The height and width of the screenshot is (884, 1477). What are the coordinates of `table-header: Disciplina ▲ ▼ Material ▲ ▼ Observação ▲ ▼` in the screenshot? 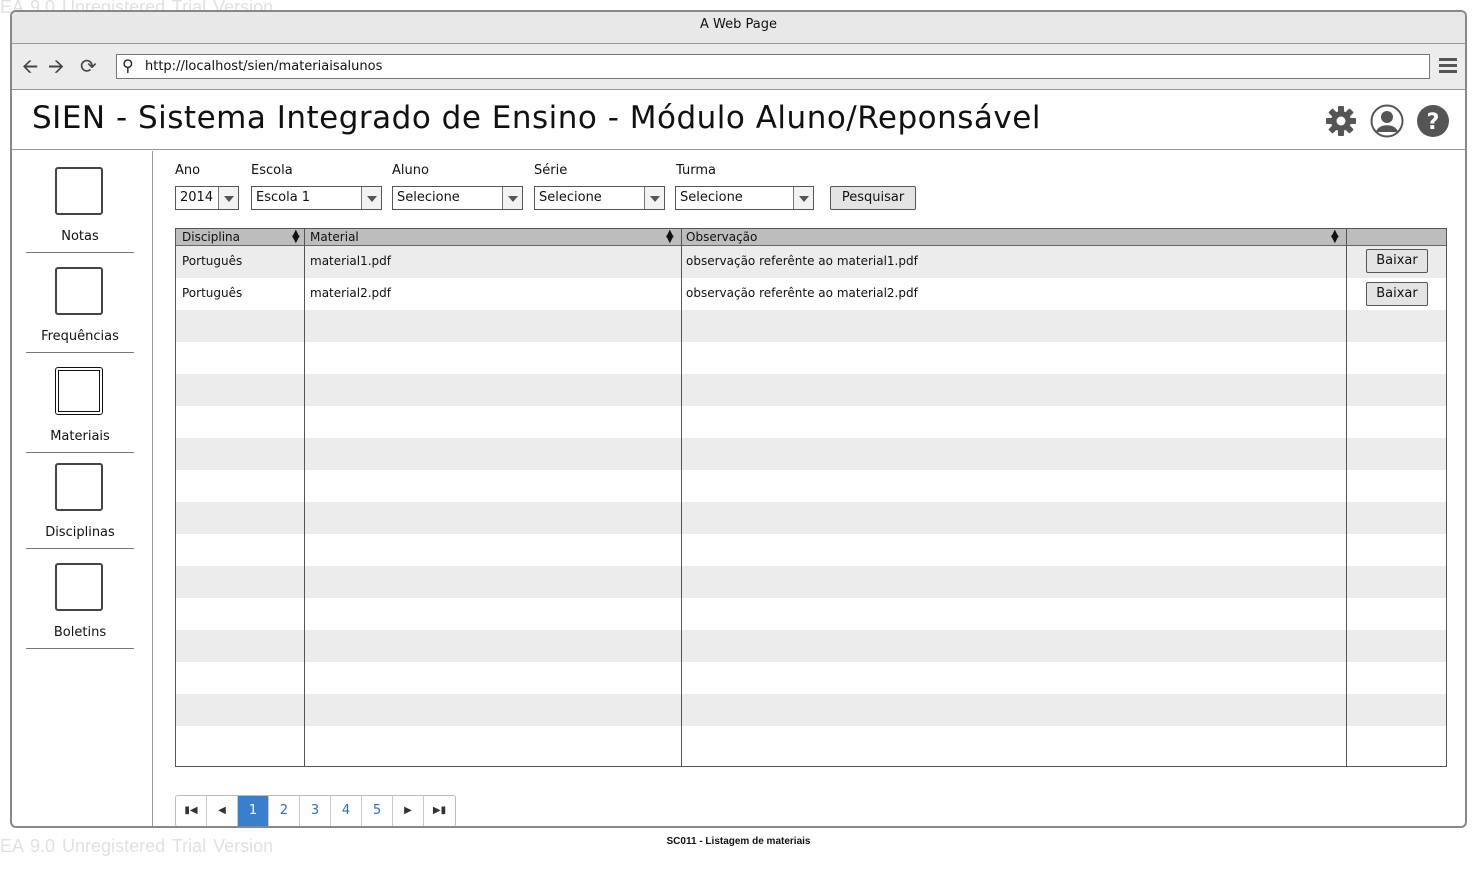 It's located at (811, 237).